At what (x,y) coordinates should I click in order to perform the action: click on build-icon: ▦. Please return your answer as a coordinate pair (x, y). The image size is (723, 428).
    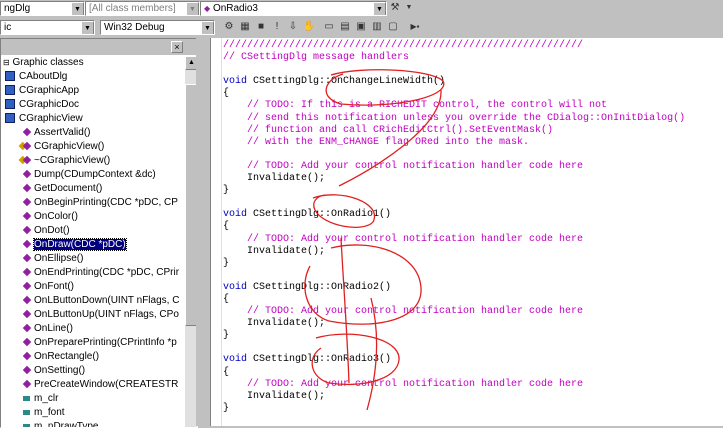
    Looking at the image, I should click on (245, 27).